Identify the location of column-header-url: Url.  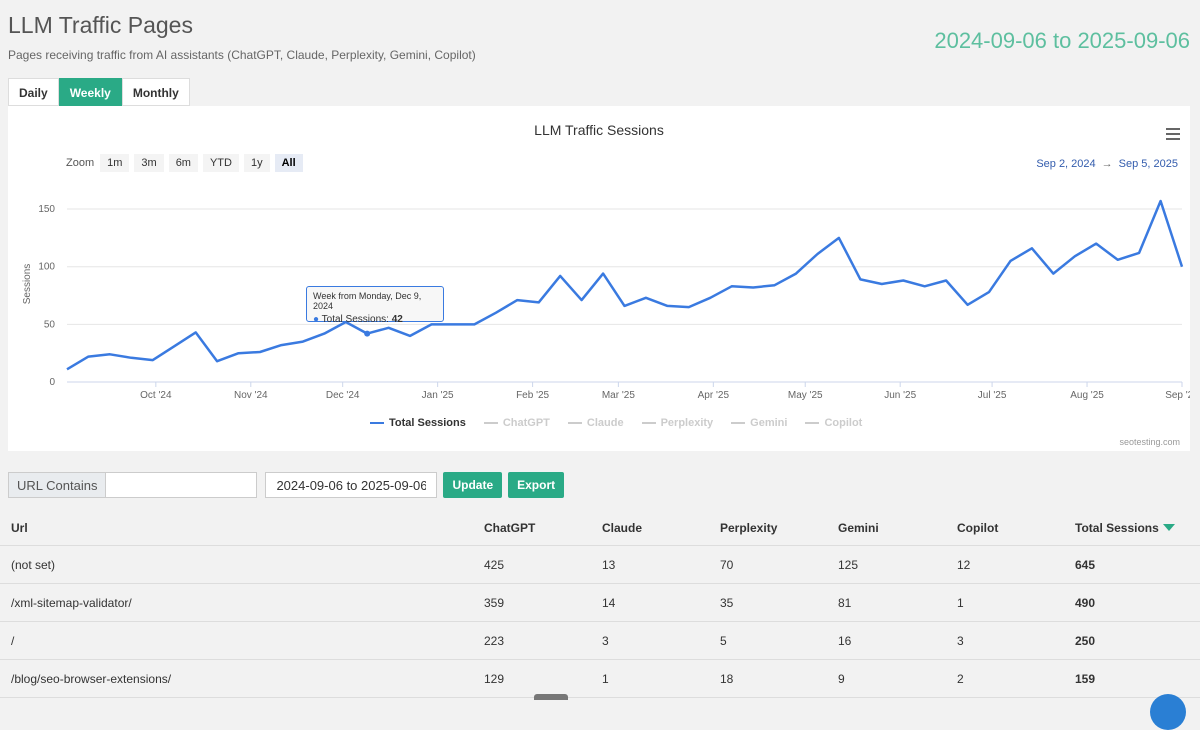
(236, 528).